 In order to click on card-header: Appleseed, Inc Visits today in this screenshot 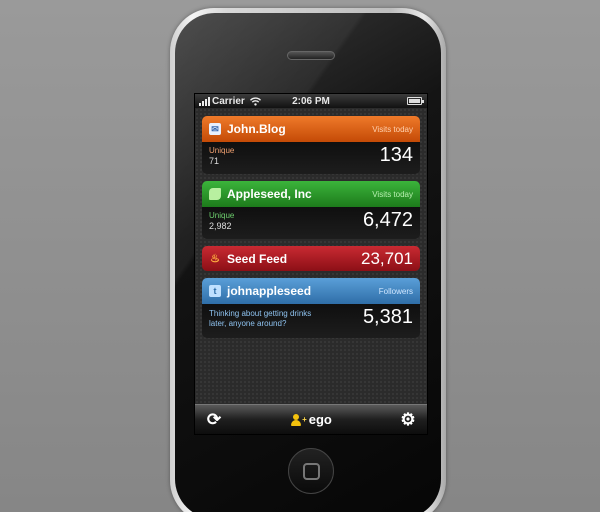, I will do `click(311, 194)`.